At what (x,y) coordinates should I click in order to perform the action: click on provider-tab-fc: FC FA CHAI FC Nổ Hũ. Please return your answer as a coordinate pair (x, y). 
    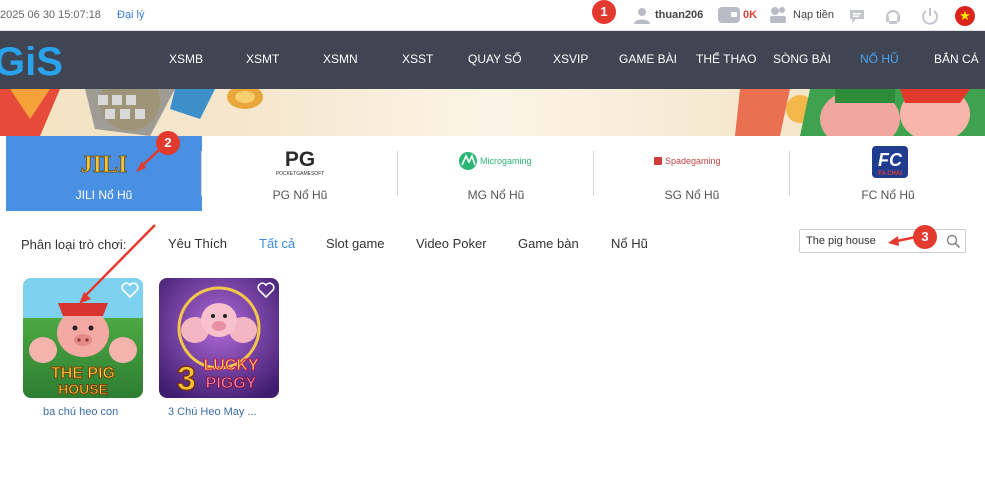
    Looking at the image, I should click on (887, 173).